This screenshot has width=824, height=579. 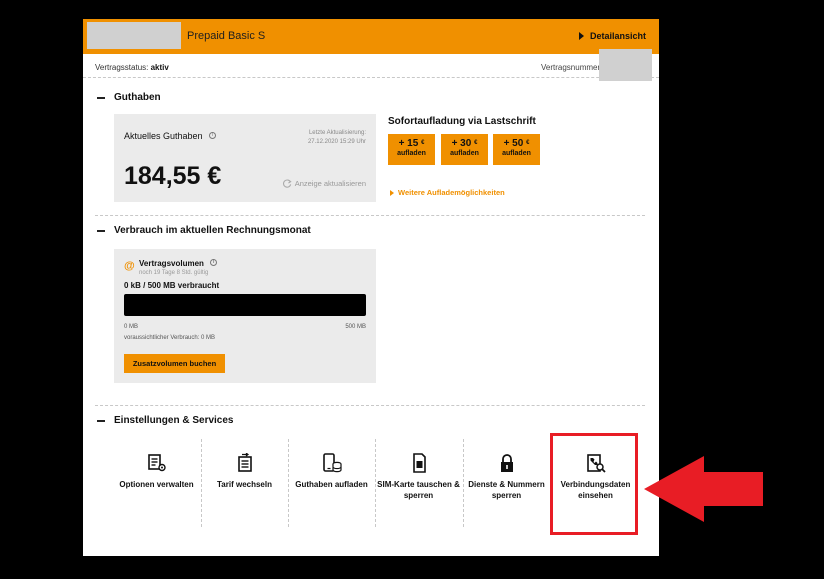 I want to click on topup-30-amount: + 30, so click(x=461, y=143).